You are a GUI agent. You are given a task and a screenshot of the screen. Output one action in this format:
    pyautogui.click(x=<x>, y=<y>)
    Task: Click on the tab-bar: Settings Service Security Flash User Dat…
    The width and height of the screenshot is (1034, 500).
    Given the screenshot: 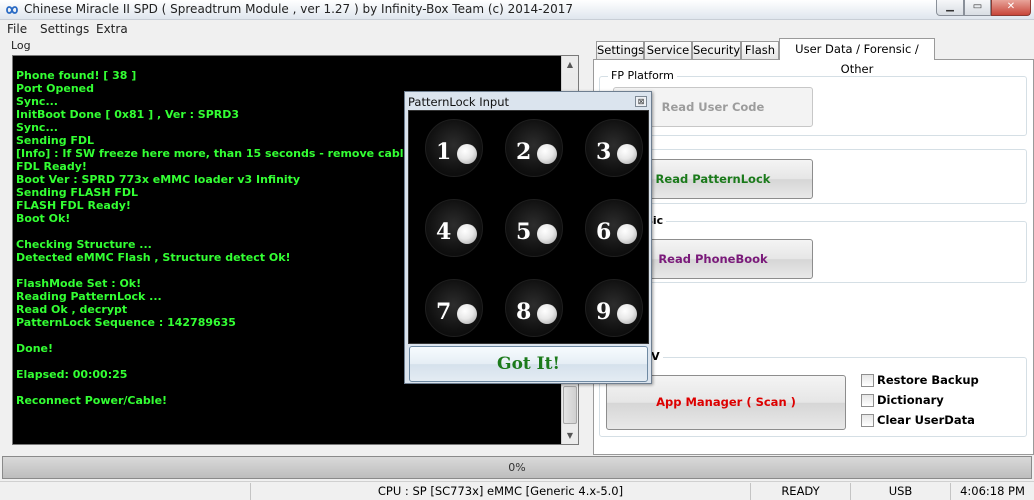 What is the action you would take?
    pyautogui.click(x=813, y=57)
    